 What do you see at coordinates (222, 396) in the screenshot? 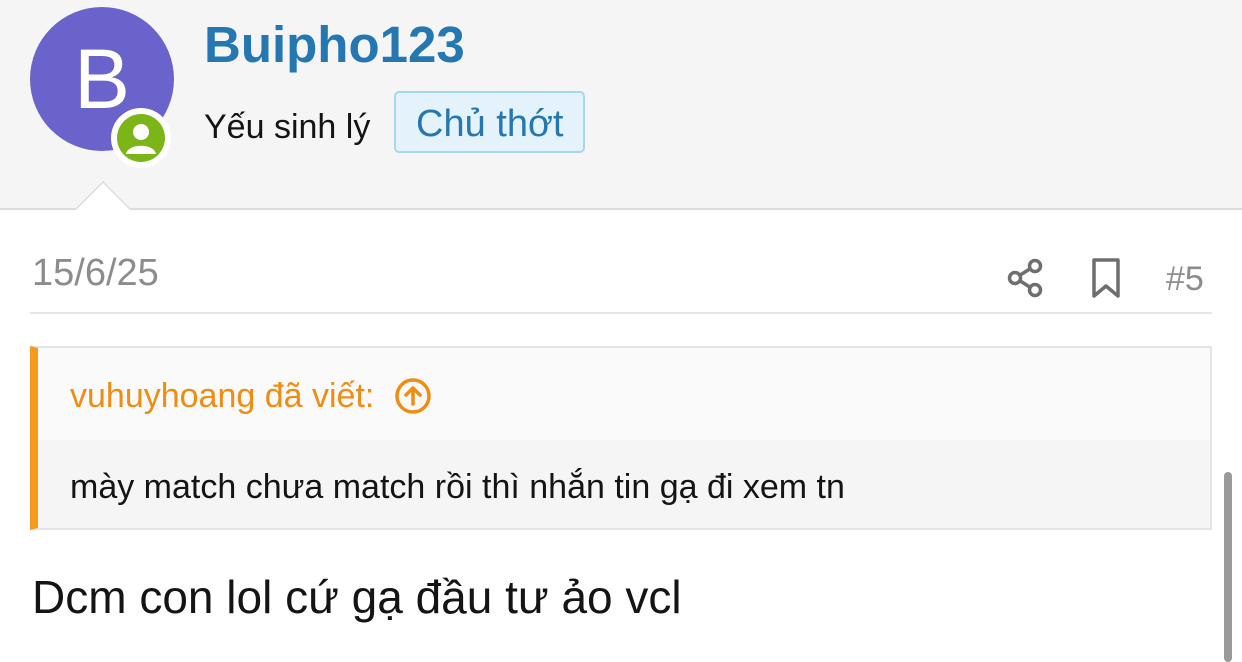
I see `quote-attribution-text: vuhuyhoang đã viết:` at bounding box center [222, 396].